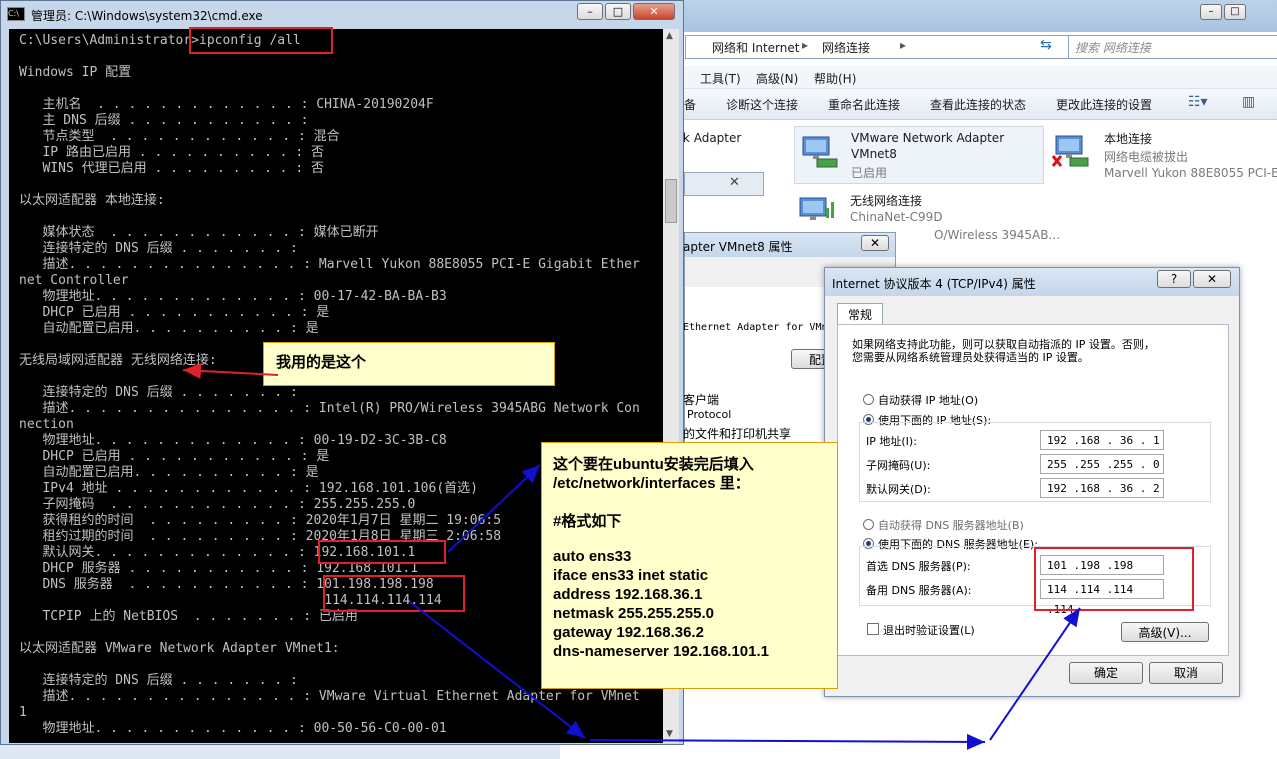 The image size is (1277, 759). Describe the element at coordinates (669, 734) in the screenshot. I see `scroll-down-icon: ▼` at that location.